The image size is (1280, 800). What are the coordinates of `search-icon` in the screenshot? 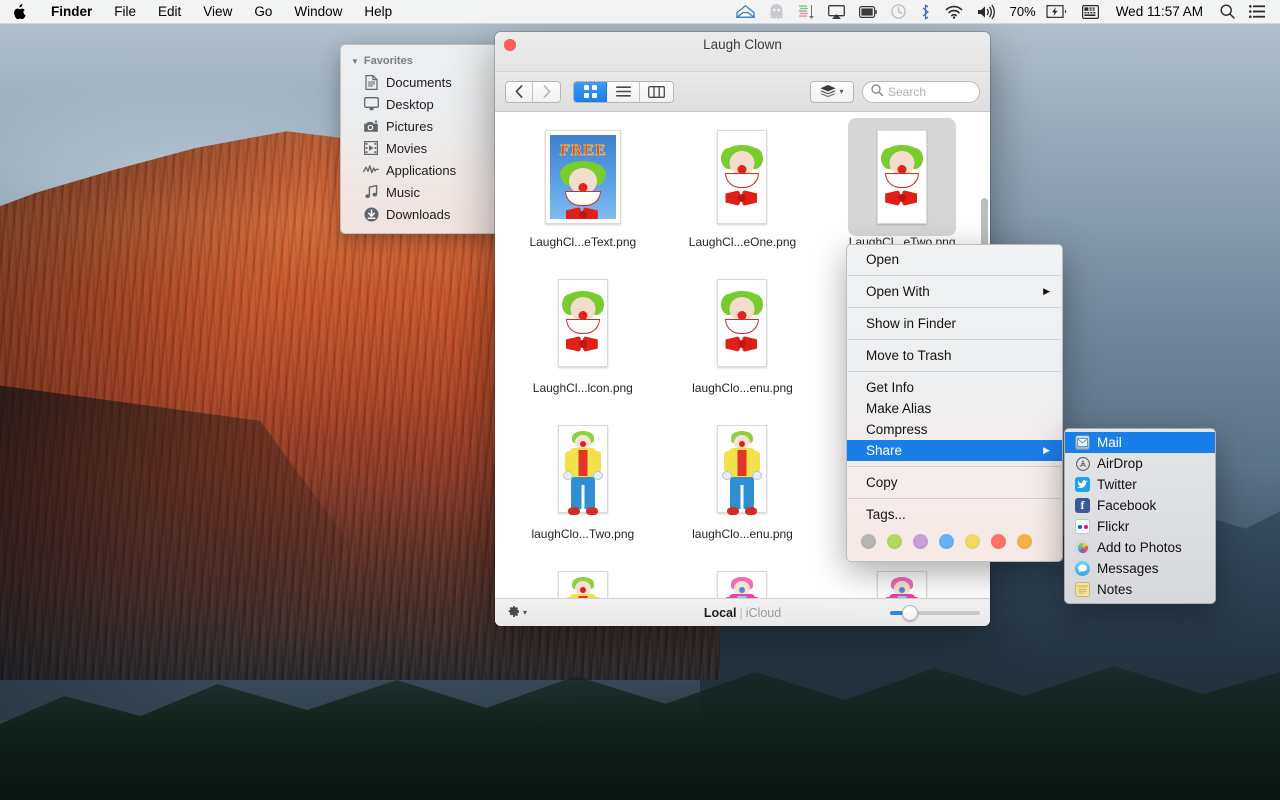 It's located at (1227, 11).